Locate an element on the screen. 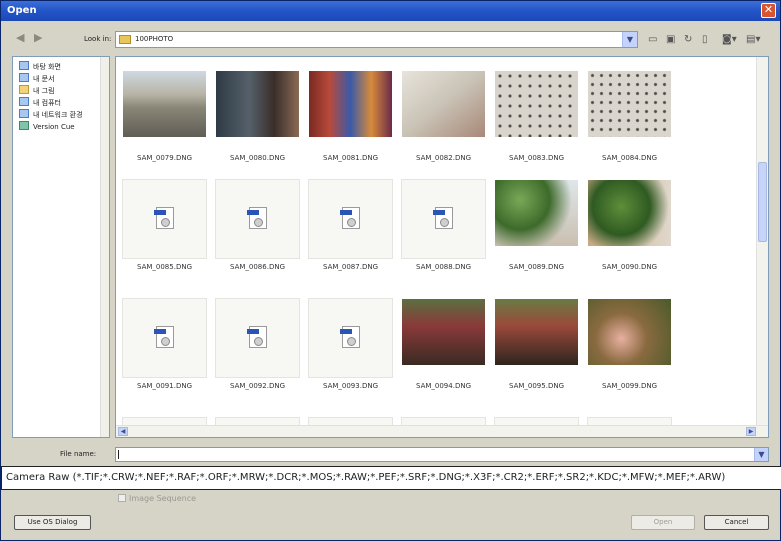 This screenshot has height=541, width=781. file-name-label: SAM_0093.DNG is located at coordinates (350, 386).